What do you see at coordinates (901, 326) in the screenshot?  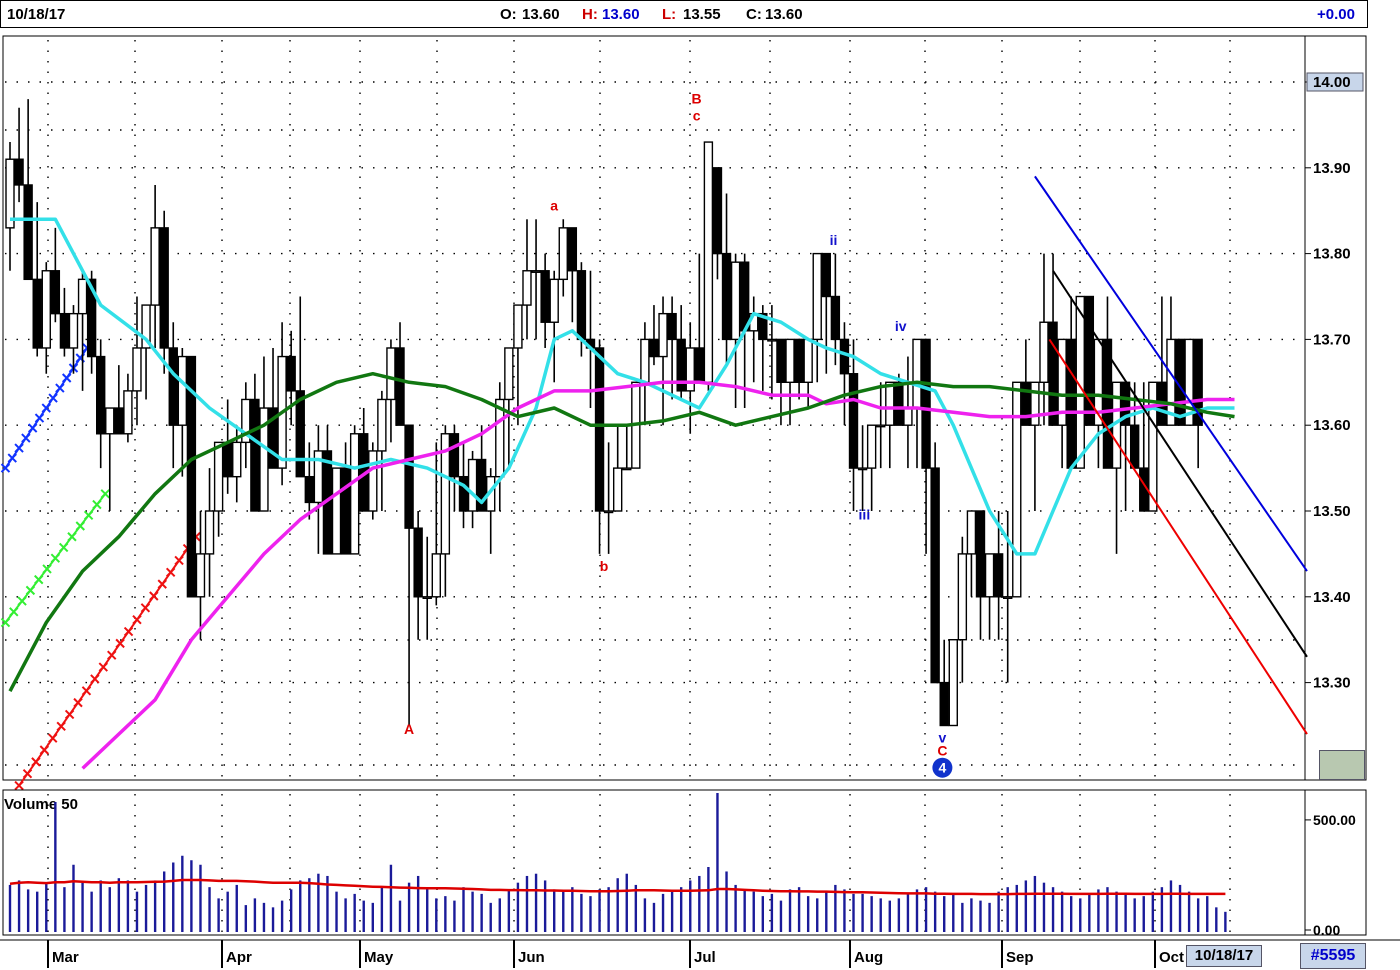 I see `wave-label: iv` at bounding box center [901, 326].